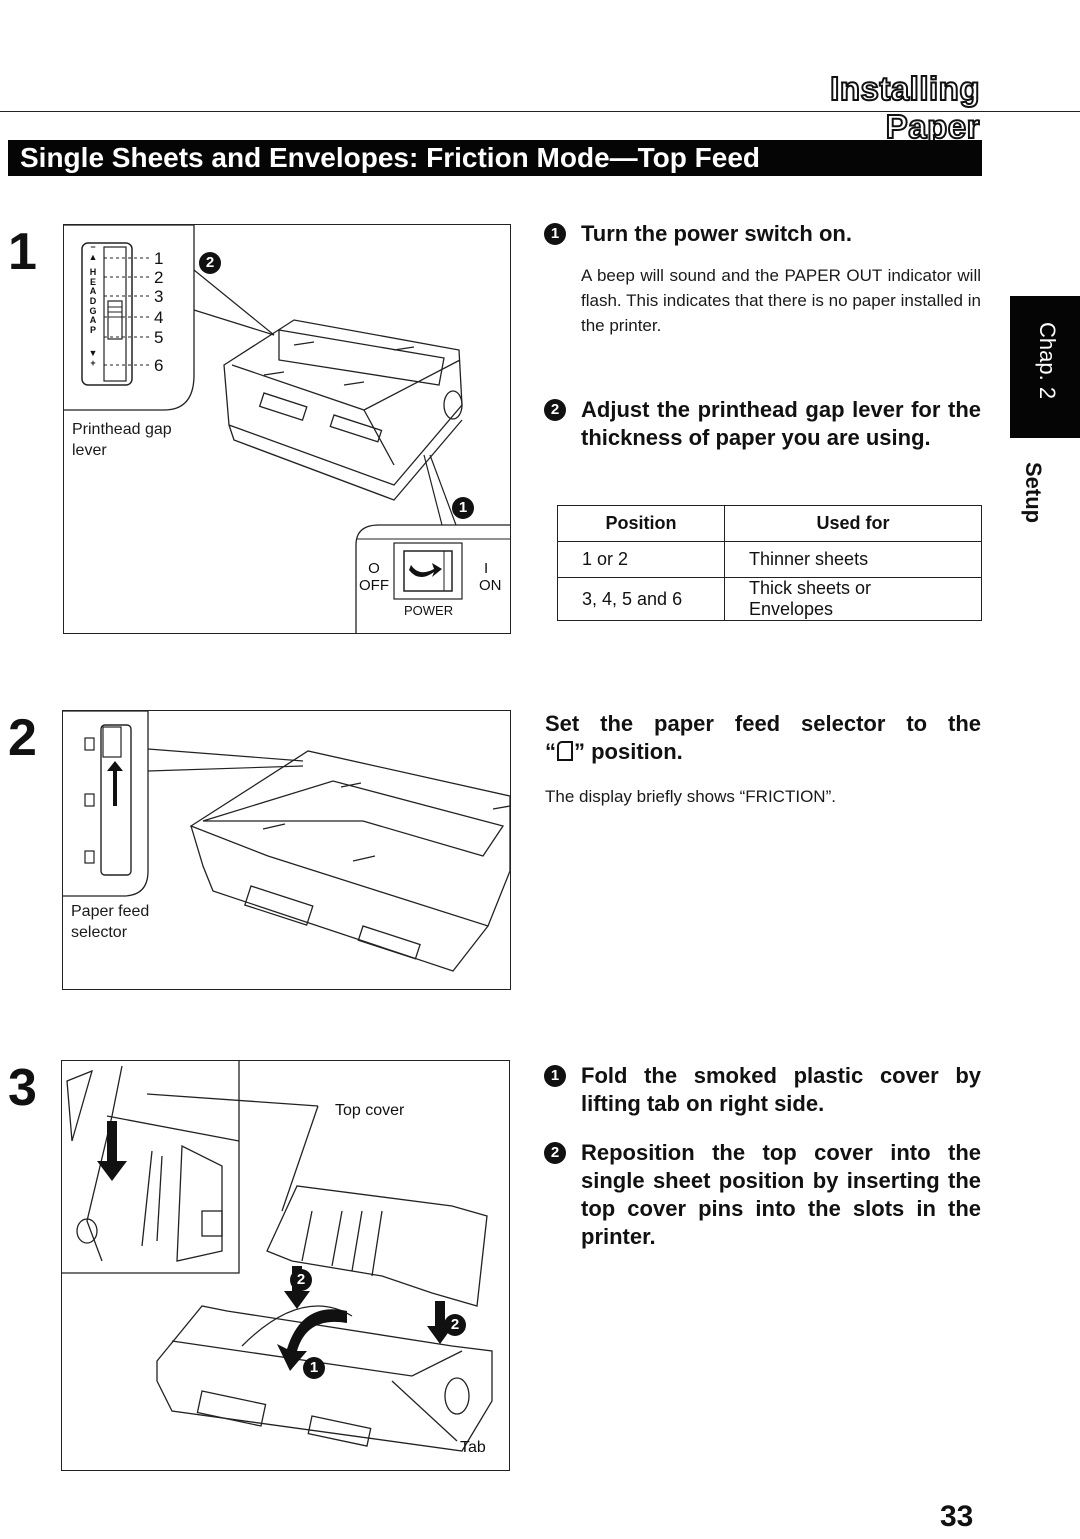 The width and height of the screenshot is (1080, 1539). Describe the element at coordinates (641, 559) in the screenshot. I see `table-cell: 1 or 2` at that location.